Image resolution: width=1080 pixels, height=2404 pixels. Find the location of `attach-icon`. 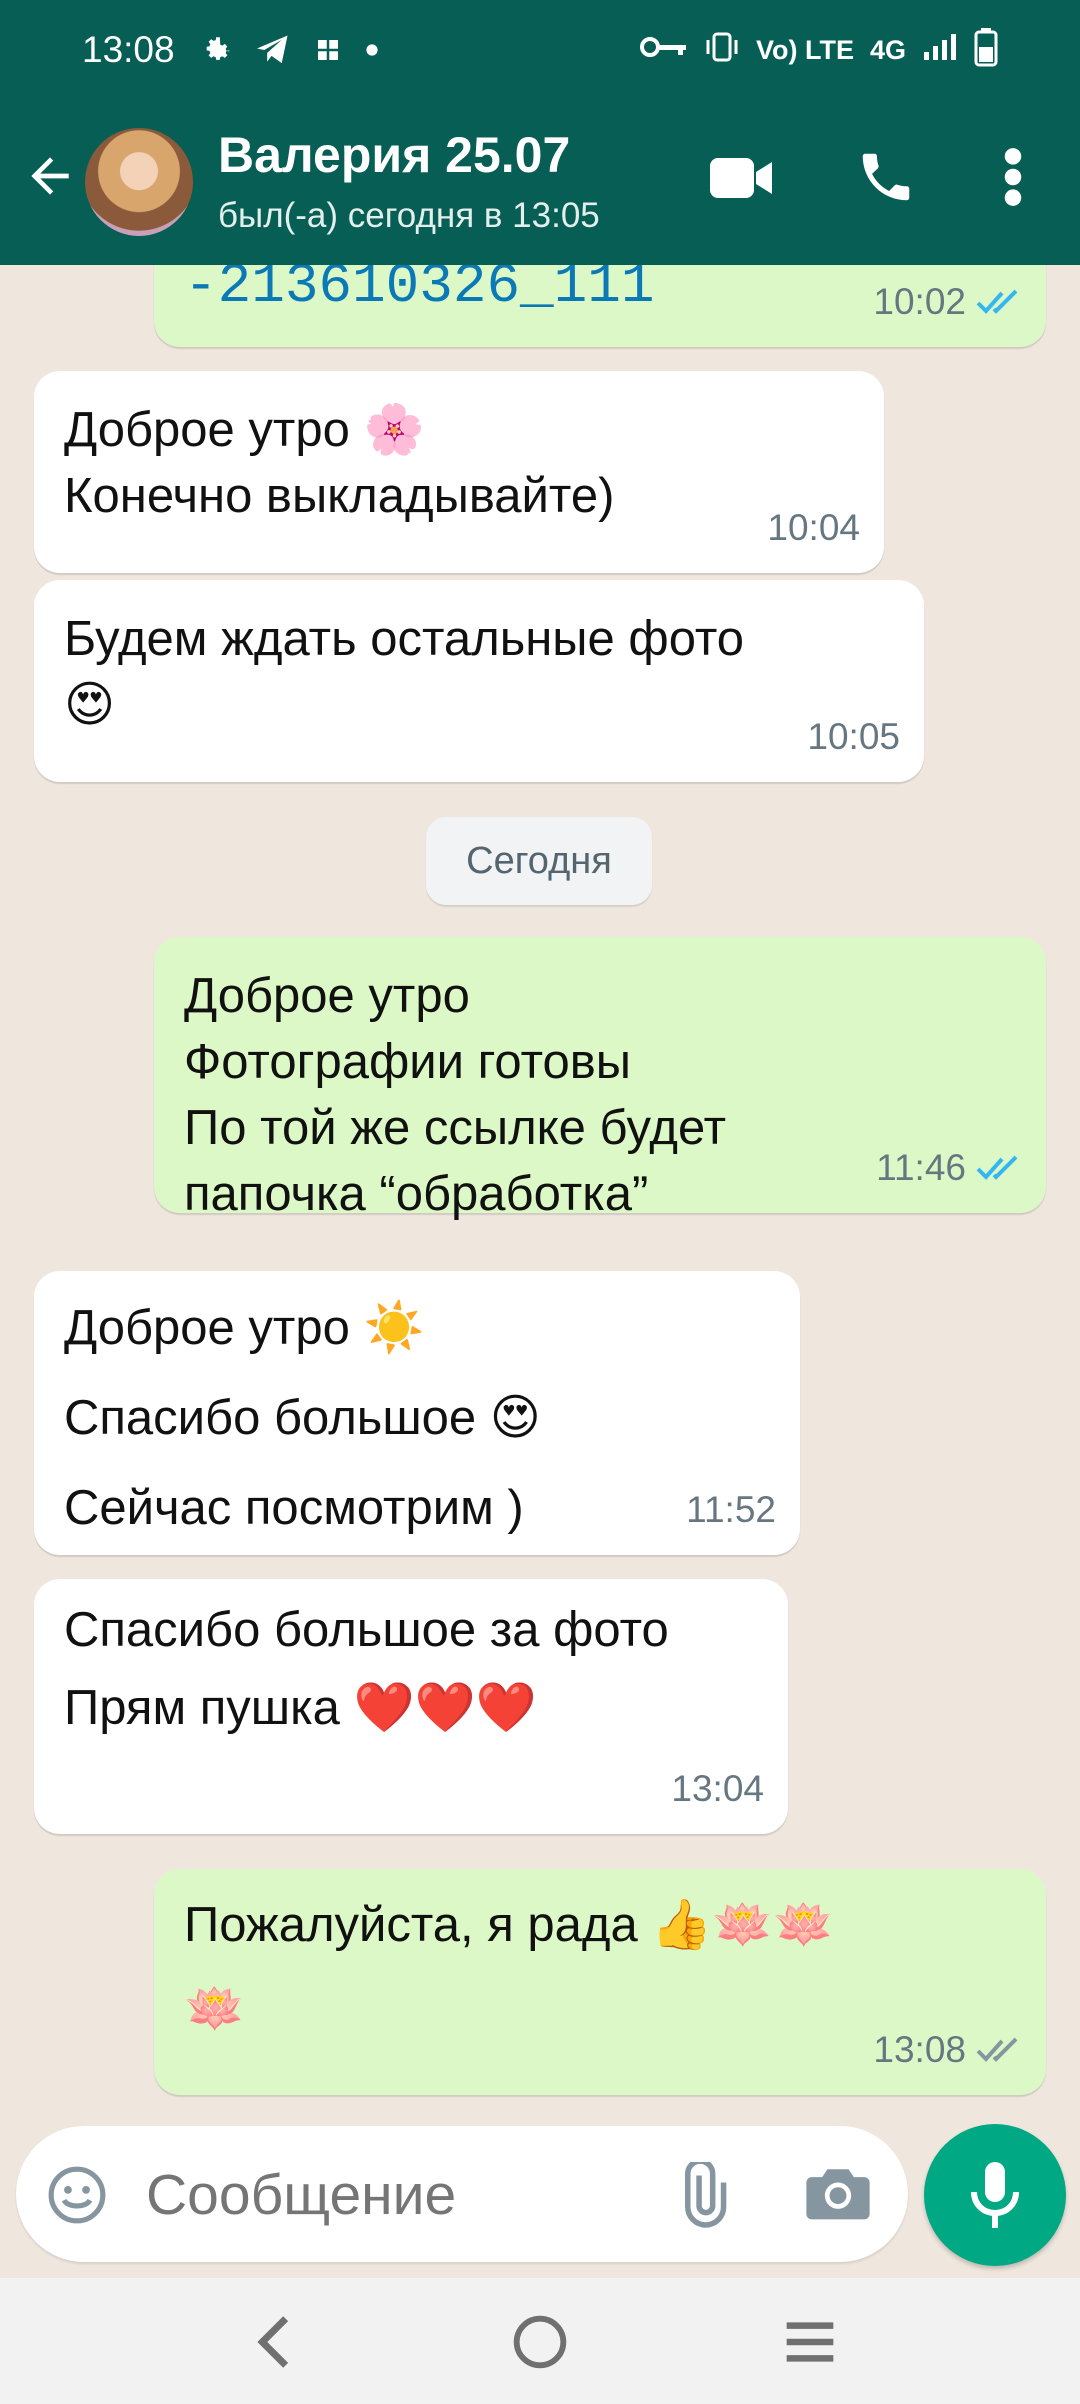

attach-icon is located at coordinates (701, 2193).